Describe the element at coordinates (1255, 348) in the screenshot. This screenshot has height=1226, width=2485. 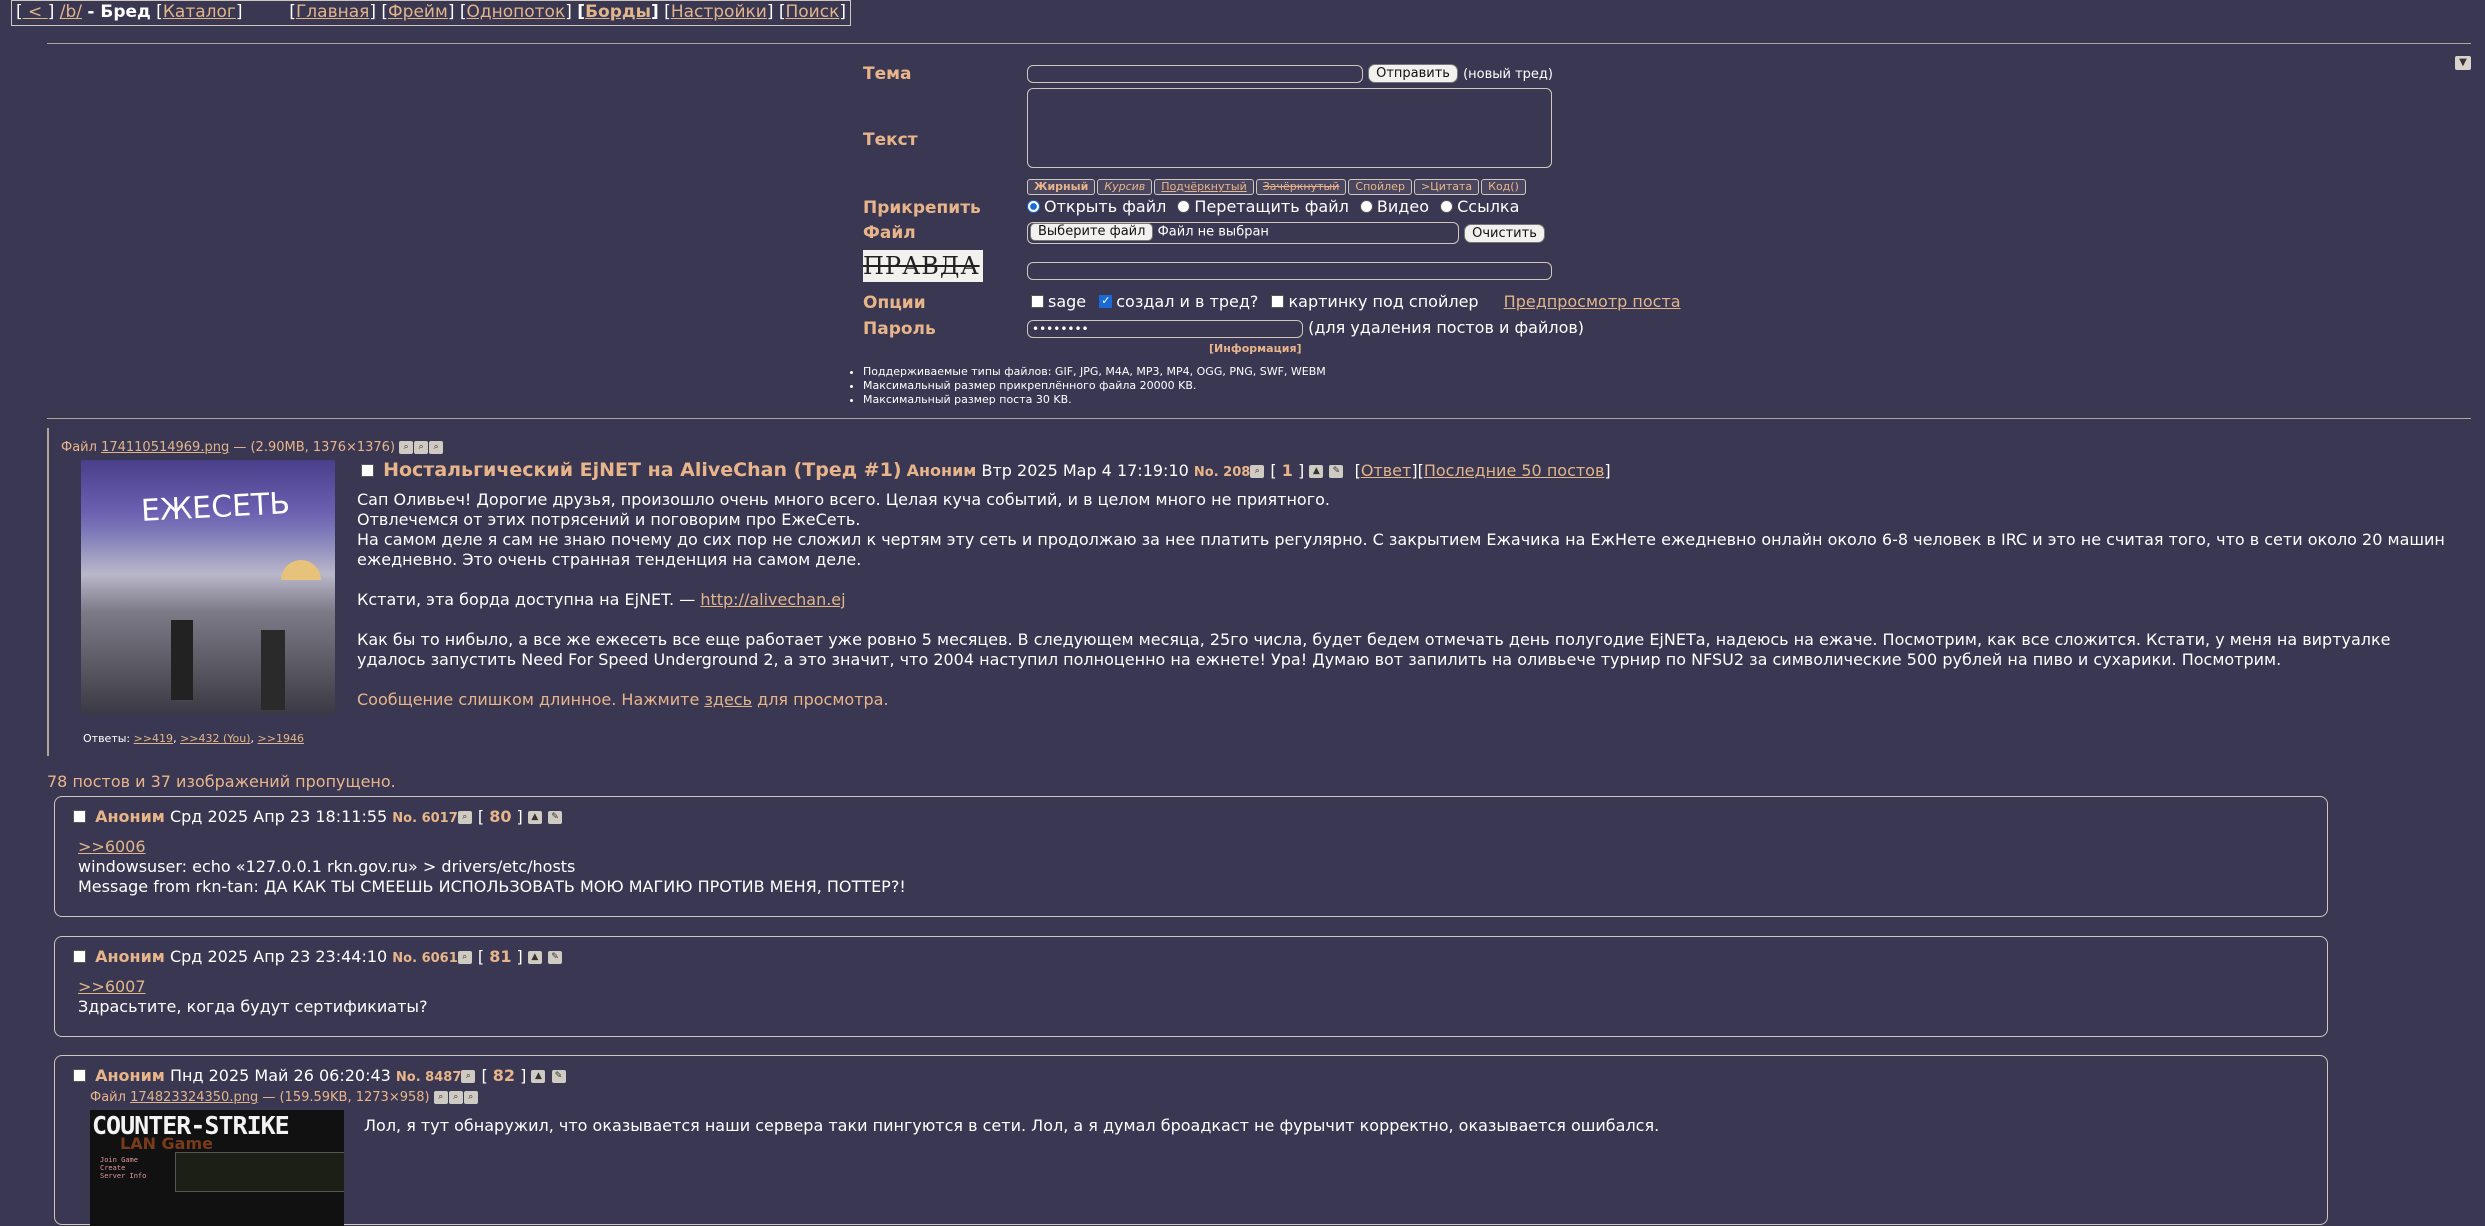
I see `info-link: [Информация]` at that location.